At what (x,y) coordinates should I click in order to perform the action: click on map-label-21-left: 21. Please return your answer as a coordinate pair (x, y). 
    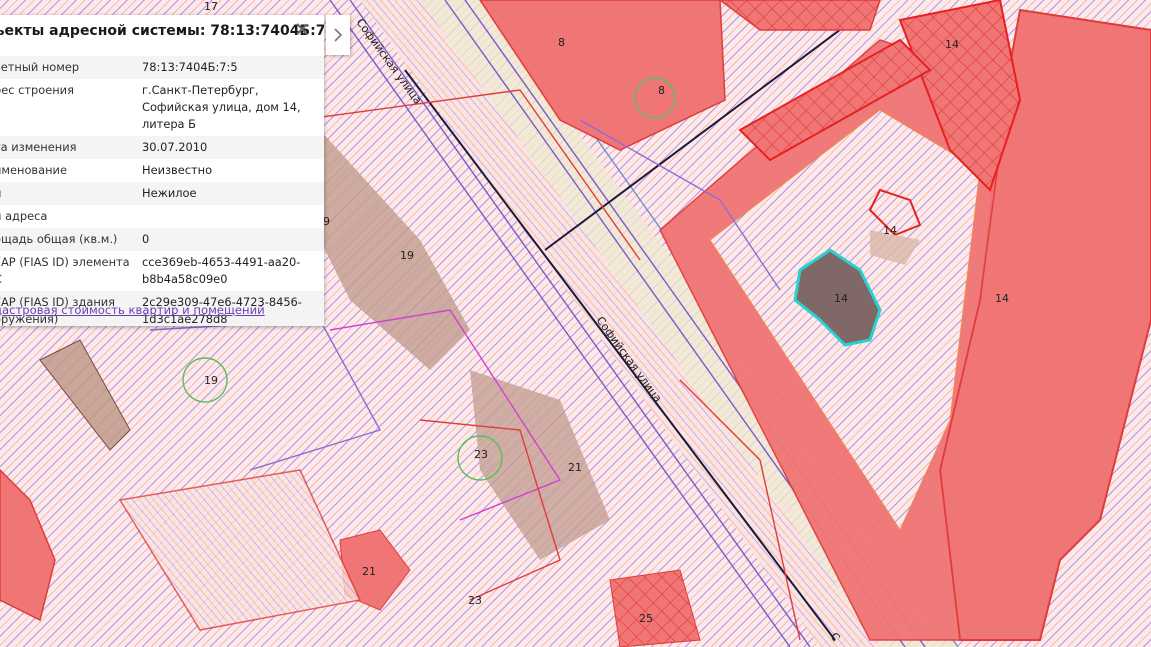
    Looking at the image, I should click on (369, 571).